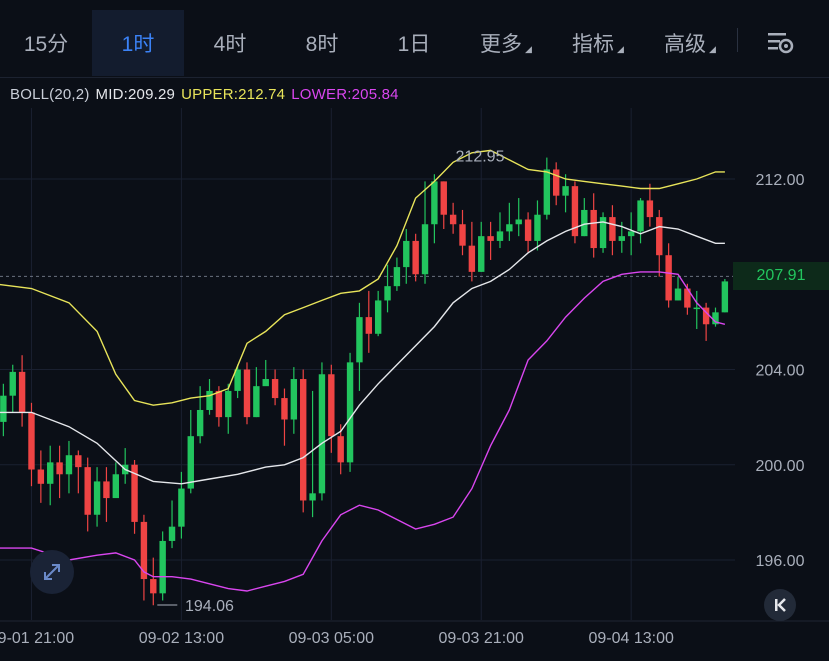  What do you see at coordinates (332, 638) in the screenshot?
I see `x-tick-label: 09-03 05:00` at bounding box center [332, 638].